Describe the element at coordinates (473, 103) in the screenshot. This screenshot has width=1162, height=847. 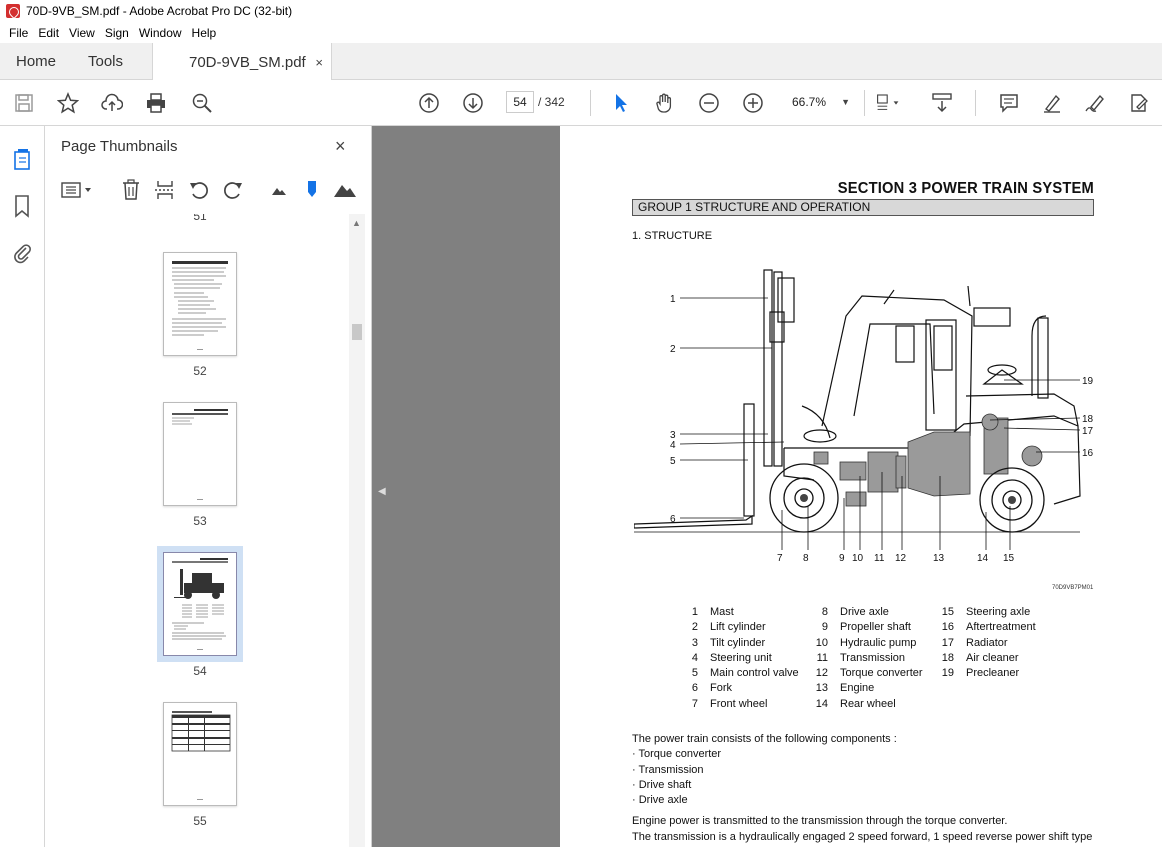
I see `next-page-icon` at that location.